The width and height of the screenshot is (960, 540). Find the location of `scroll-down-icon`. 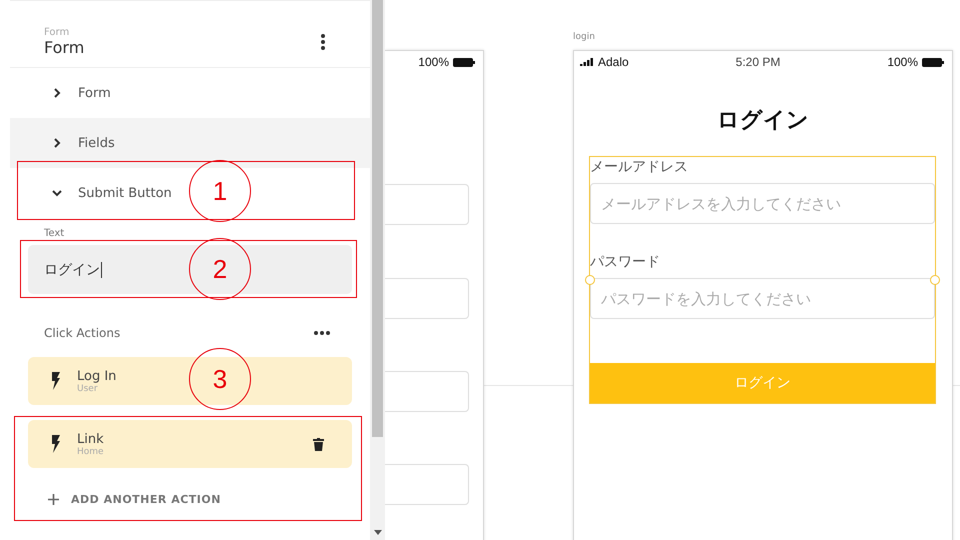

scroll-down-icon is located at coordinates (378, 532).